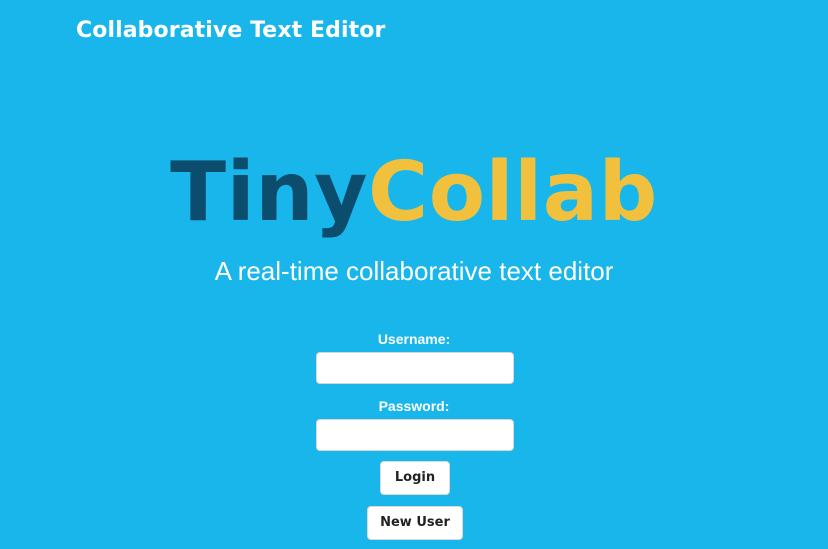  Describe the element at coordinates (414, 339) in the screenshot. I see `username-label: Username:` at that location.